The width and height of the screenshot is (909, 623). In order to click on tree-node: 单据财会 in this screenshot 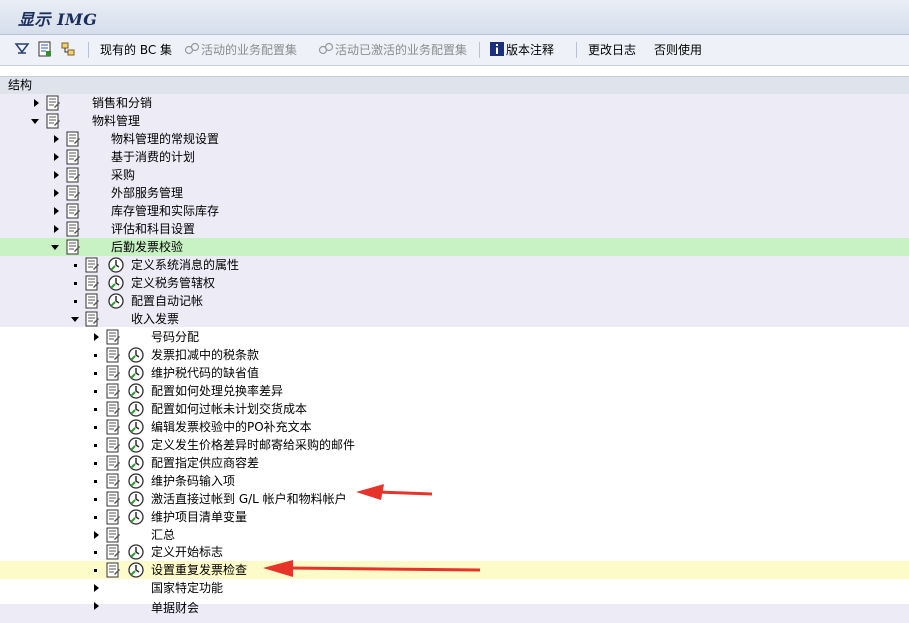, I will do `click(454, 606)`.